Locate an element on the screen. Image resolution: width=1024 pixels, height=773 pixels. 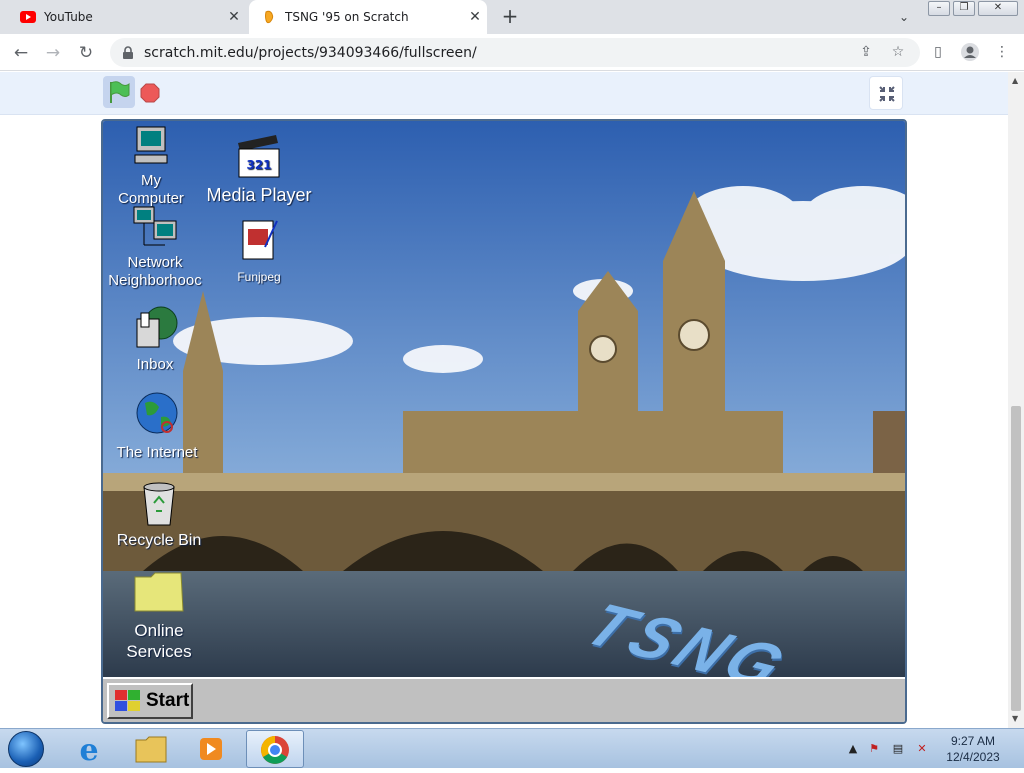
taskbar-internet-explorer: e is located at coordinates (89, 749).